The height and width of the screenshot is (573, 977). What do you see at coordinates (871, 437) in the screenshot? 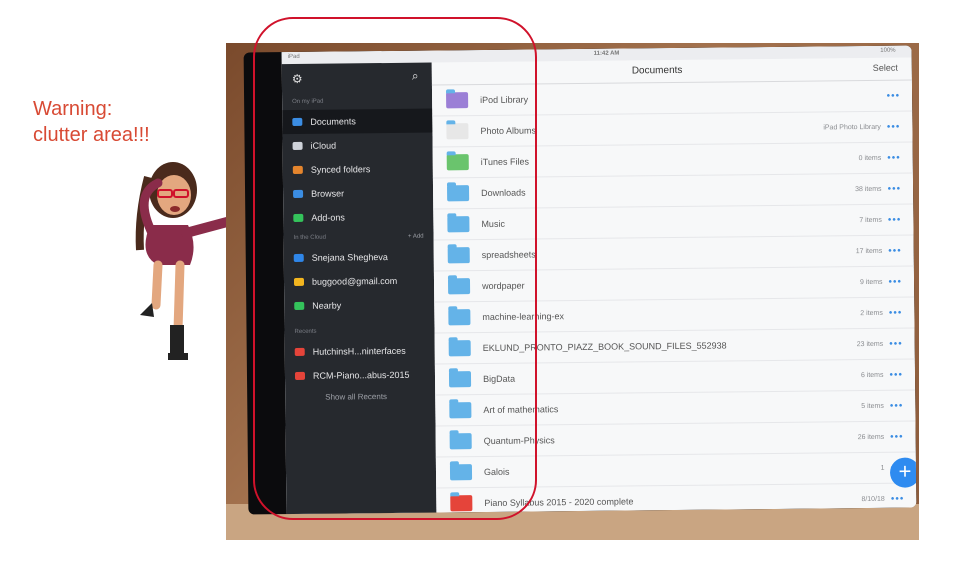
I see `item-count: 26 items` at bounding box center [871, 437].